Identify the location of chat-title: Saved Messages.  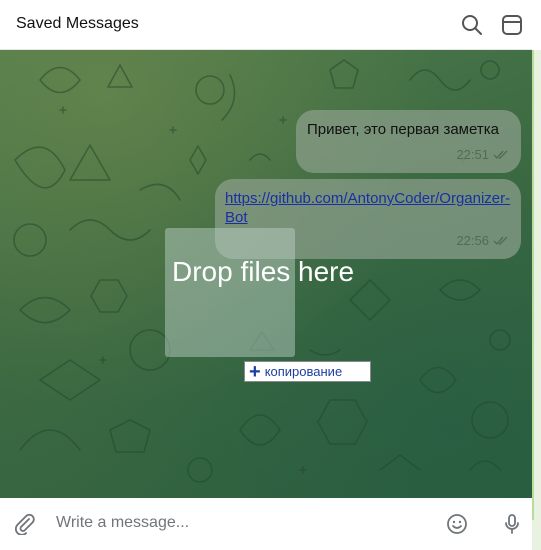
(77, 23).